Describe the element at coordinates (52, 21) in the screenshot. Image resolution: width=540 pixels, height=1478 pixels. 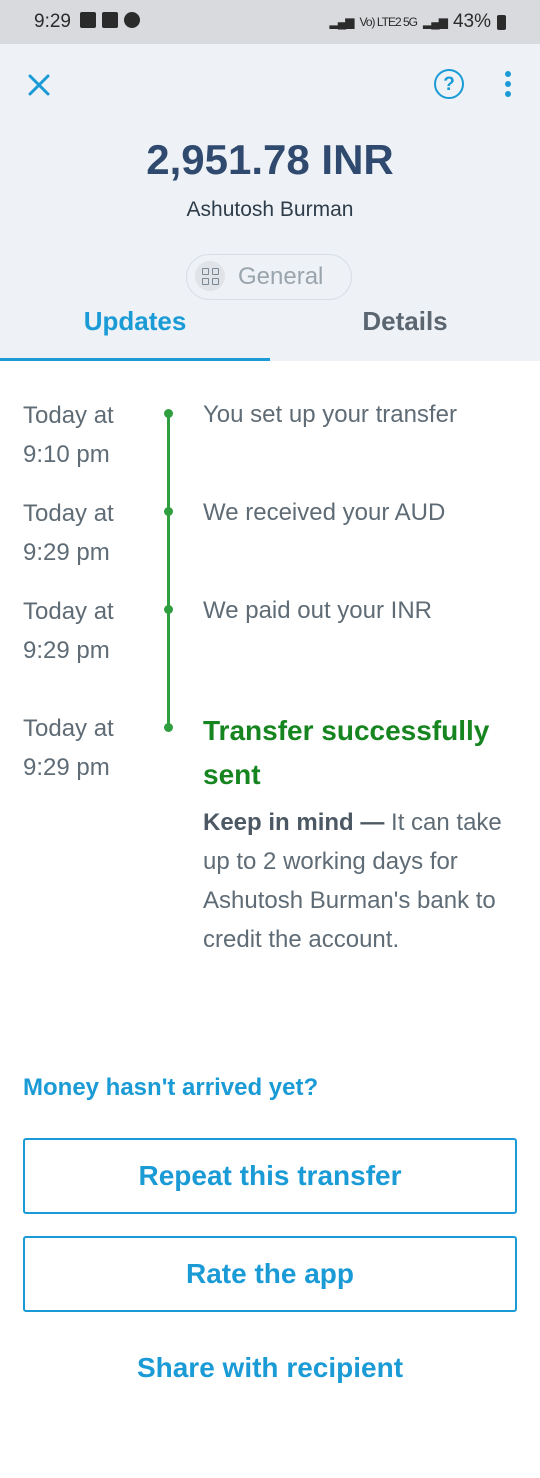
I see `status-time: 9:29` at that location.